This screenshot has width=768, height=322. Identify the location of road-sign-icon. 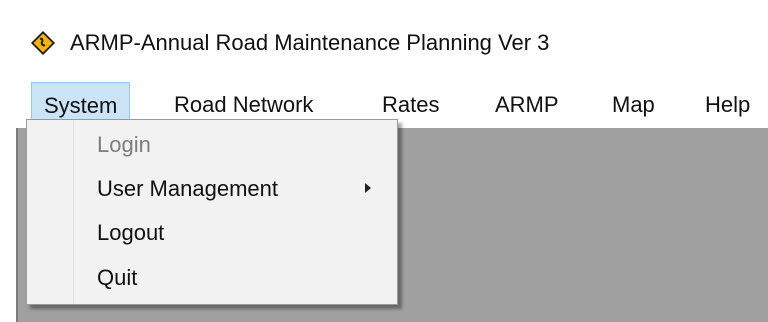
(43, 43).